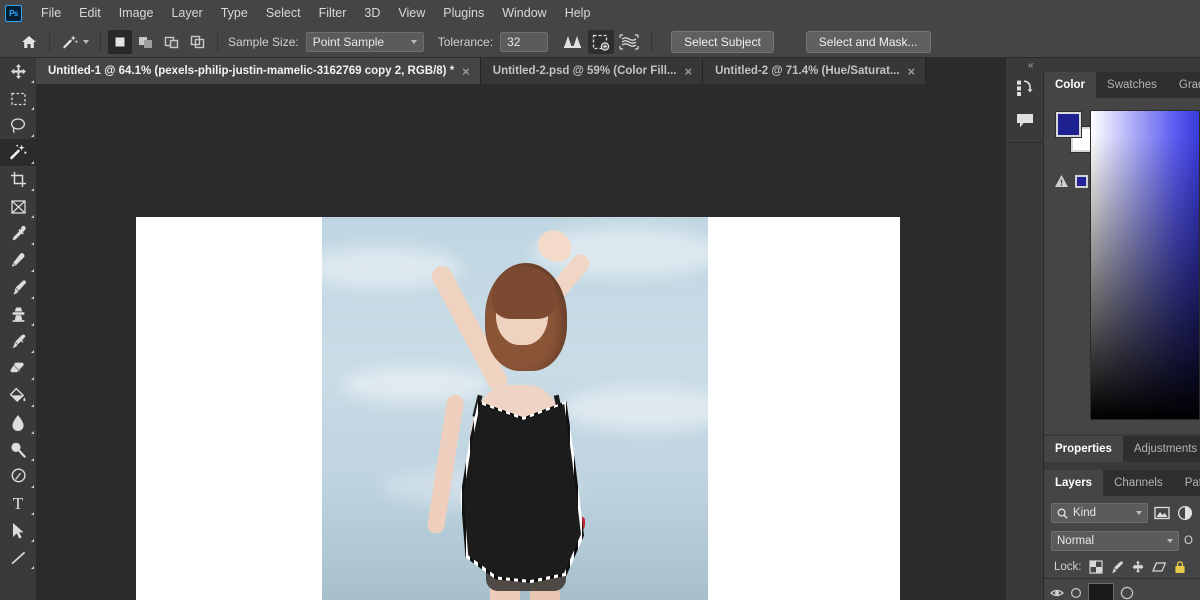 The image size is (1200, 600). Describe the element at coordinates (18, 341) in the screenshot. I see `history-brush-tool` at that location.